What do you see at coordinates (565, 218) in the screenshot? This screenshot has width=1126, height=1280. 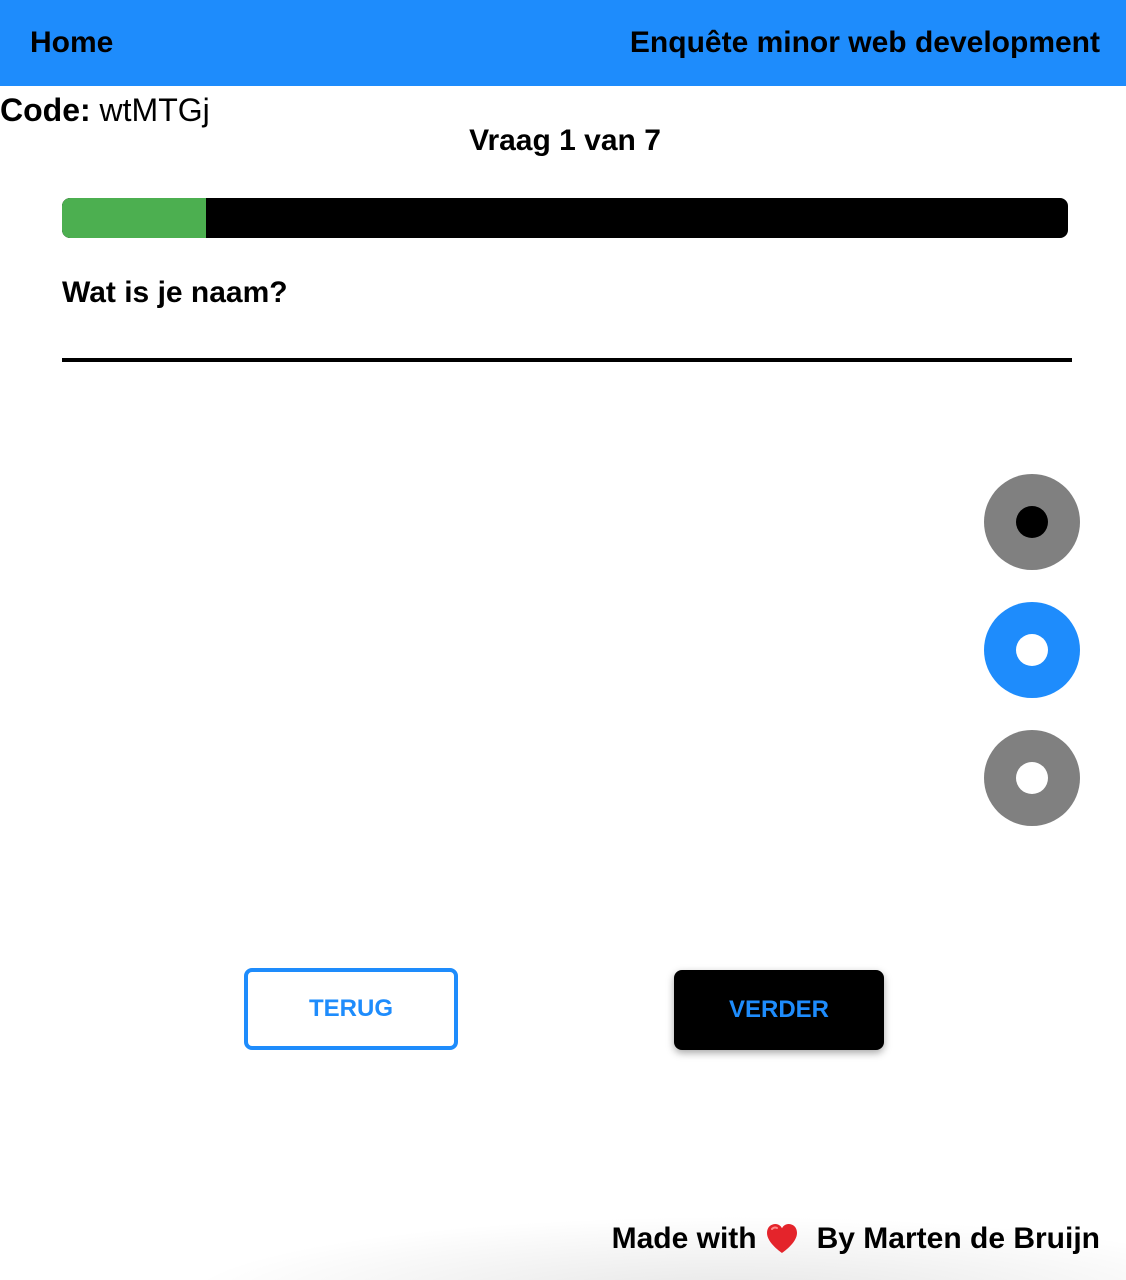 I see `progress-bar` at bounding box center [565, 218].